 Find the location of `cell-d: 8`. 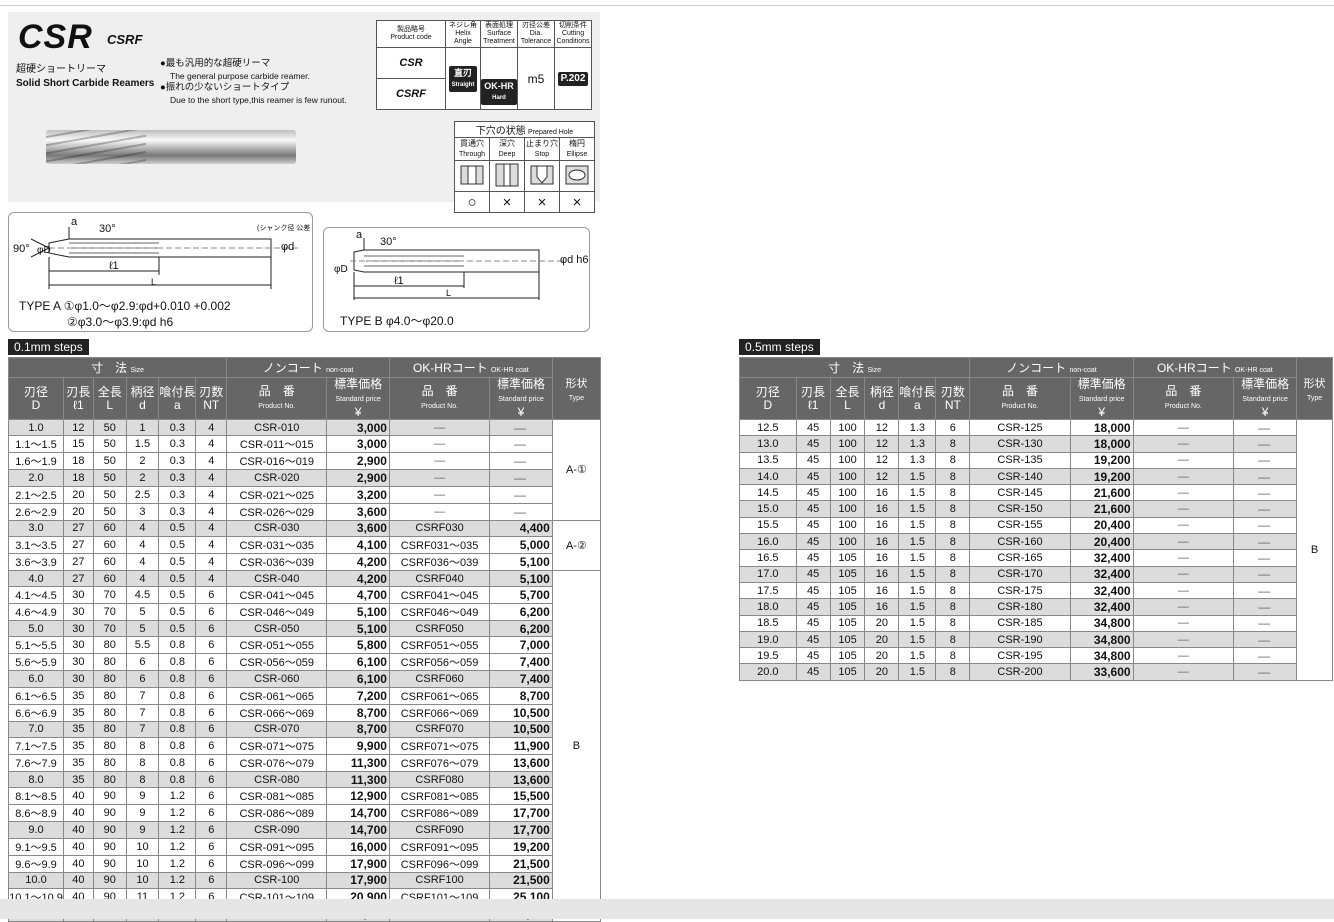

cell-d: 8 is located at coordinates (142, 746).